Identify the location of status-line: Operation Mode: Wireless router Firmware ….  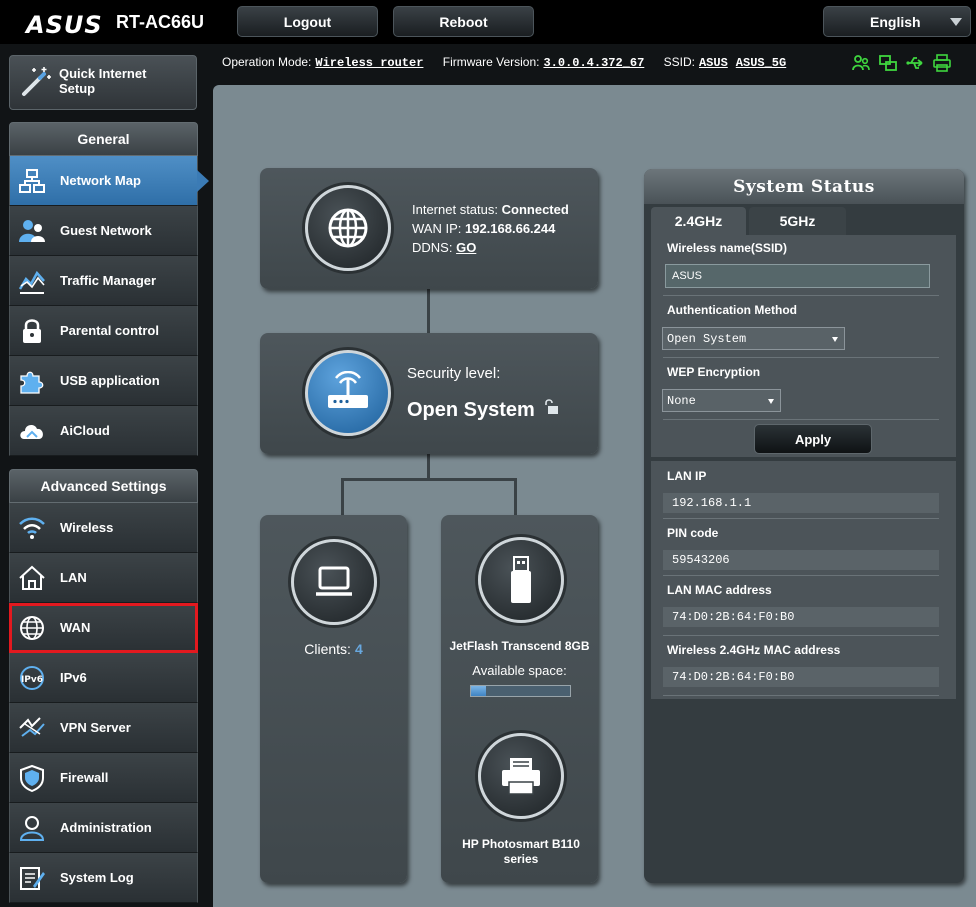
(512, 62).